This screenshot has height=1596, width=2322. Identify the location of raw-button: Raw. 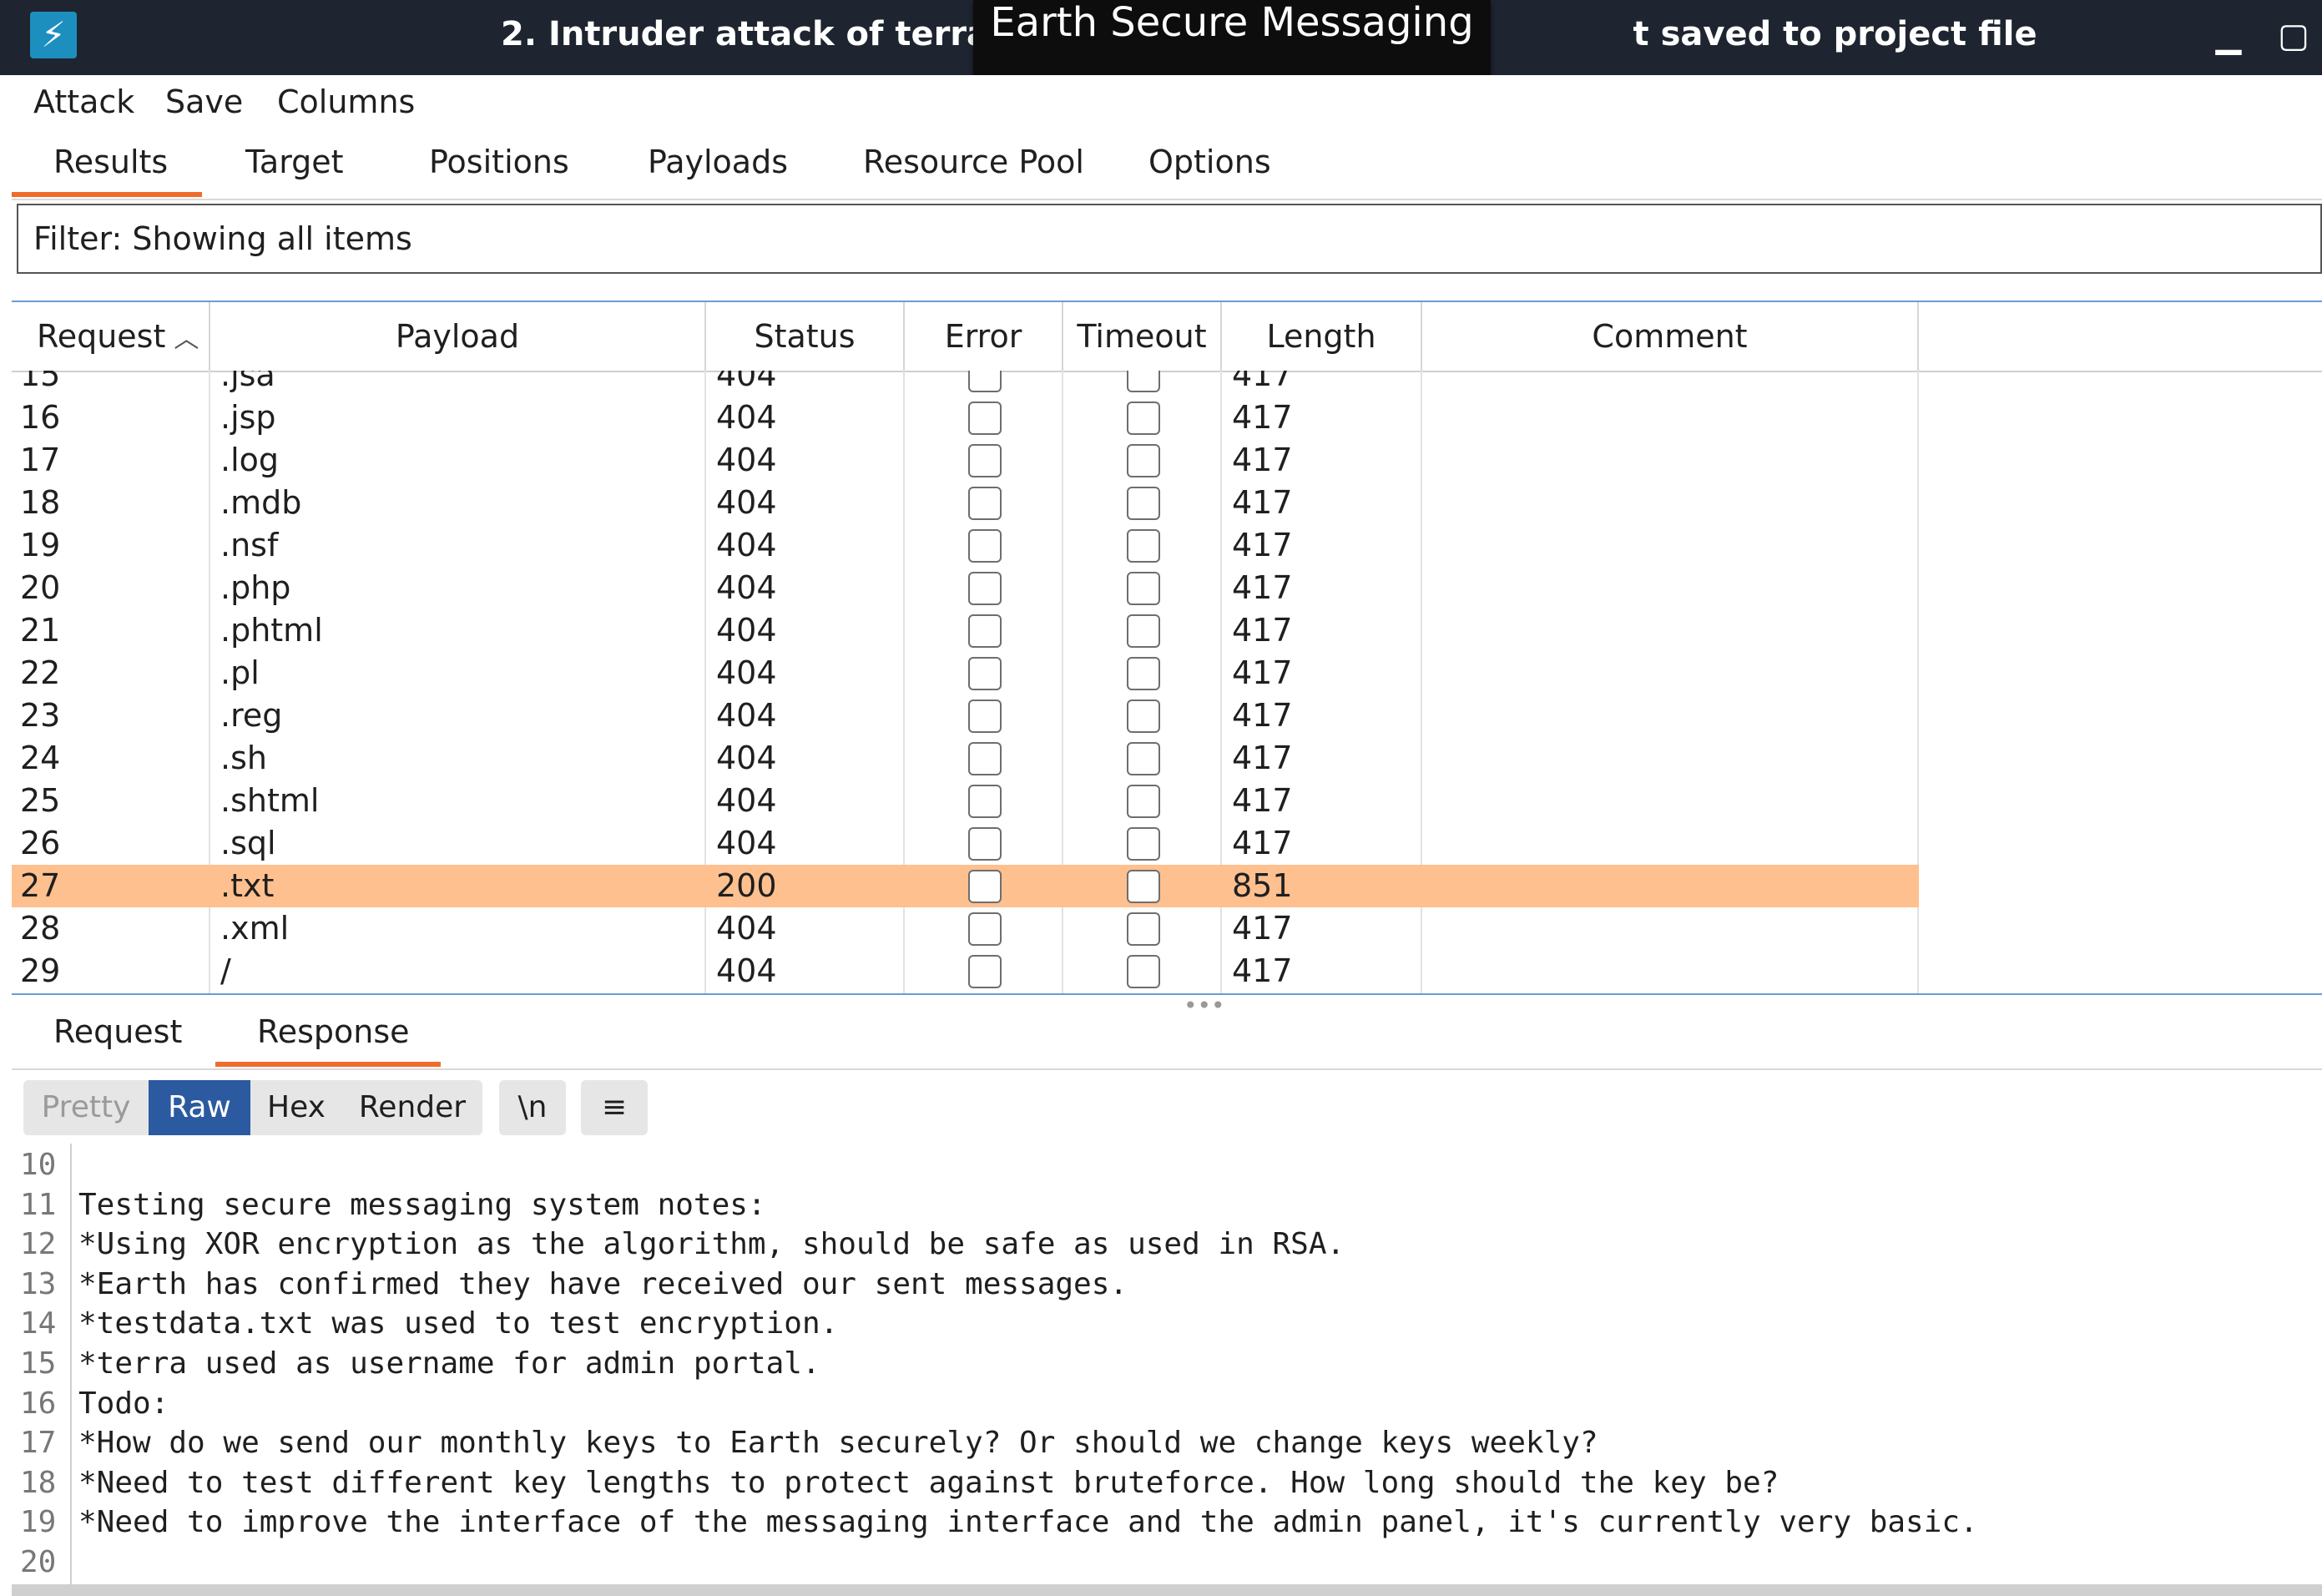
(200, 1107).